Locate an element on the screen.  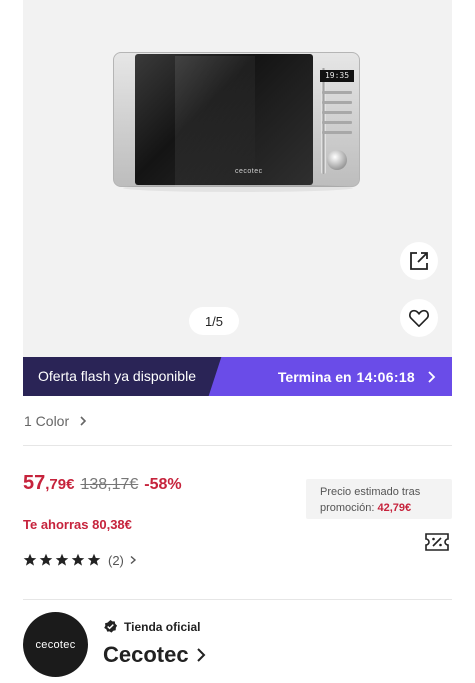
official-store-label: Tienda oficial is located at coordinates (162, 626).